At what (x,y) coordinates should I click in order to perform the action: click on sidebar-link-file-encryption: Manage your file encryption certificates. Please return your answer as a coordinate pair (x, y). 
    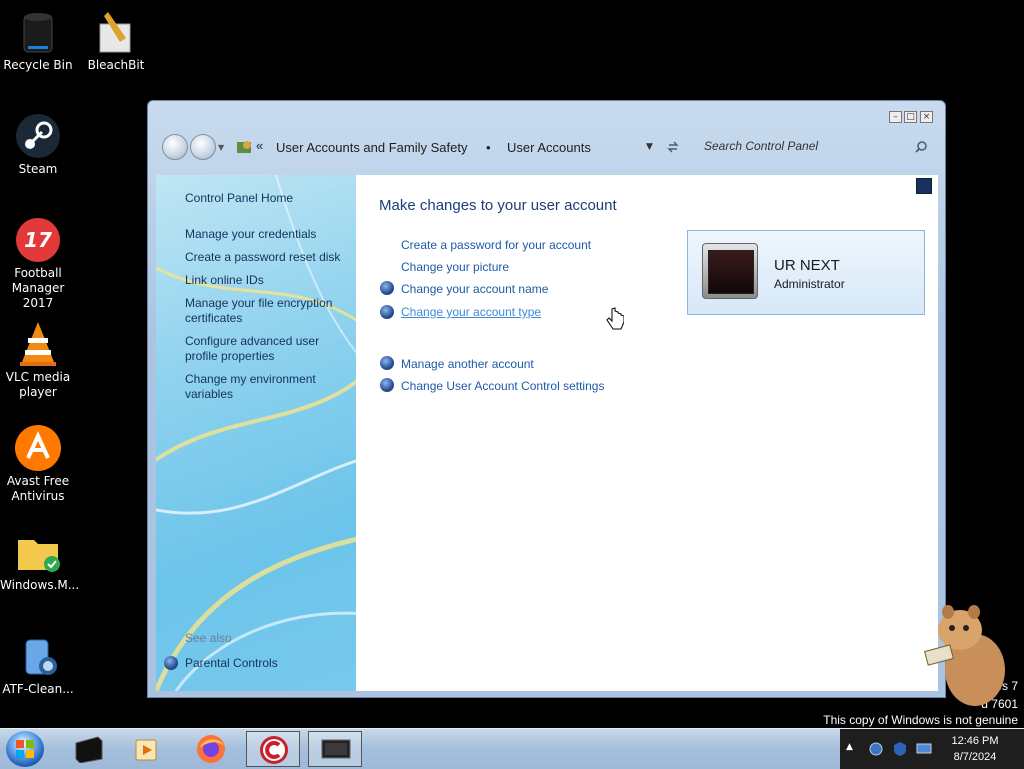
    Looking at the image, I should click on (267, 311).